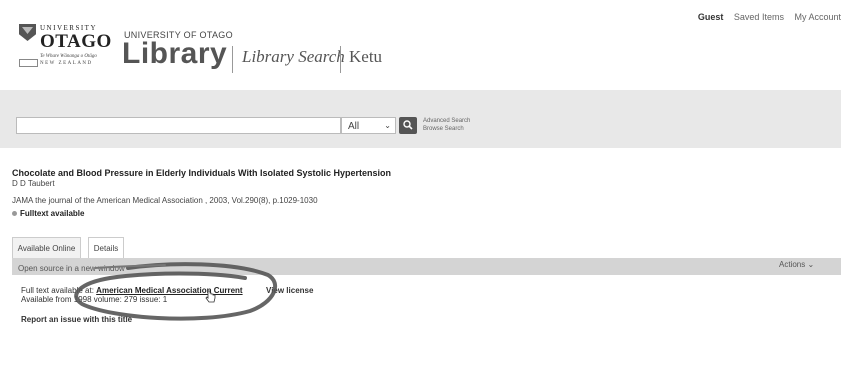 The width and height of the screenshot is (841, 392). Describe the element at coordinates (33, 183) in the screenshot. I see `record-author: D D Taubert` at that location.